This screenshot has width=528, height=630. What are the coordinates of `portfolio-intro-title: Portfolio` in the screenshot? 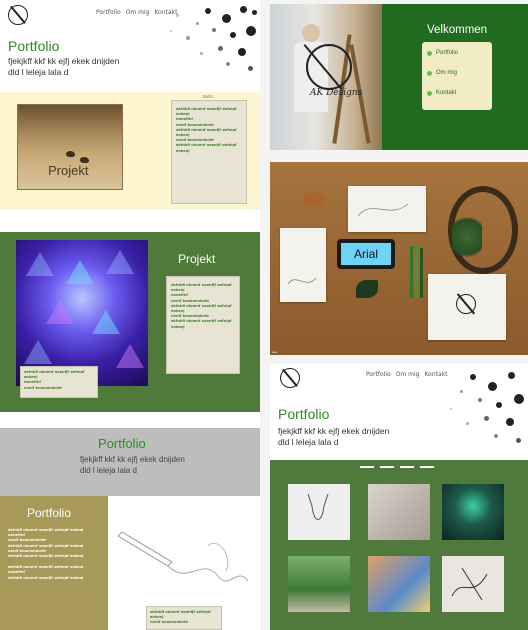 It's located at (49, 513).